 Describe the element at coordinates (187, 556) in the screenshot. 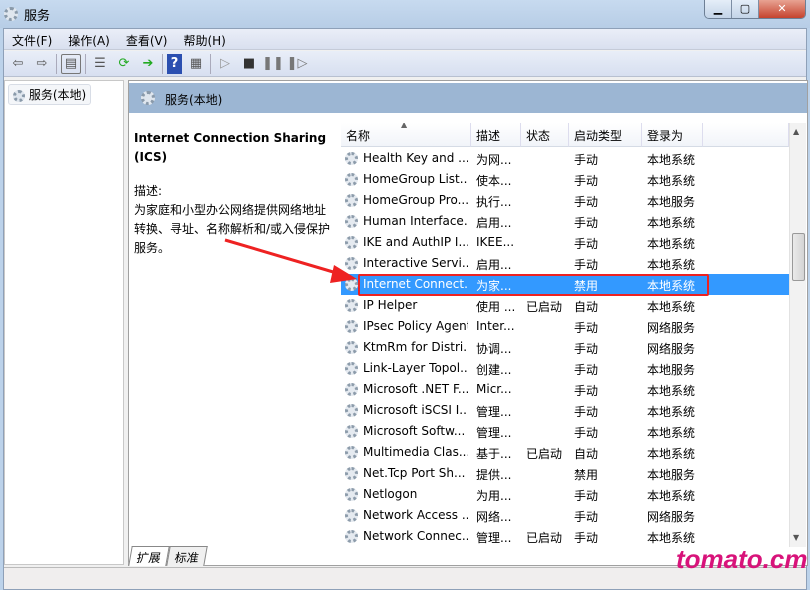

I see `tab-standard: 标准` at that location.